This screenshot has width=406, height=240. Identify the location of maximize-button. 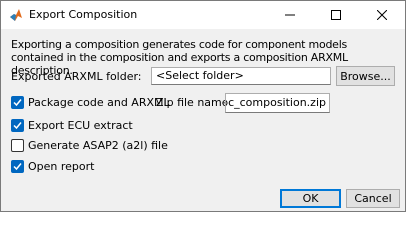
(336, 15).